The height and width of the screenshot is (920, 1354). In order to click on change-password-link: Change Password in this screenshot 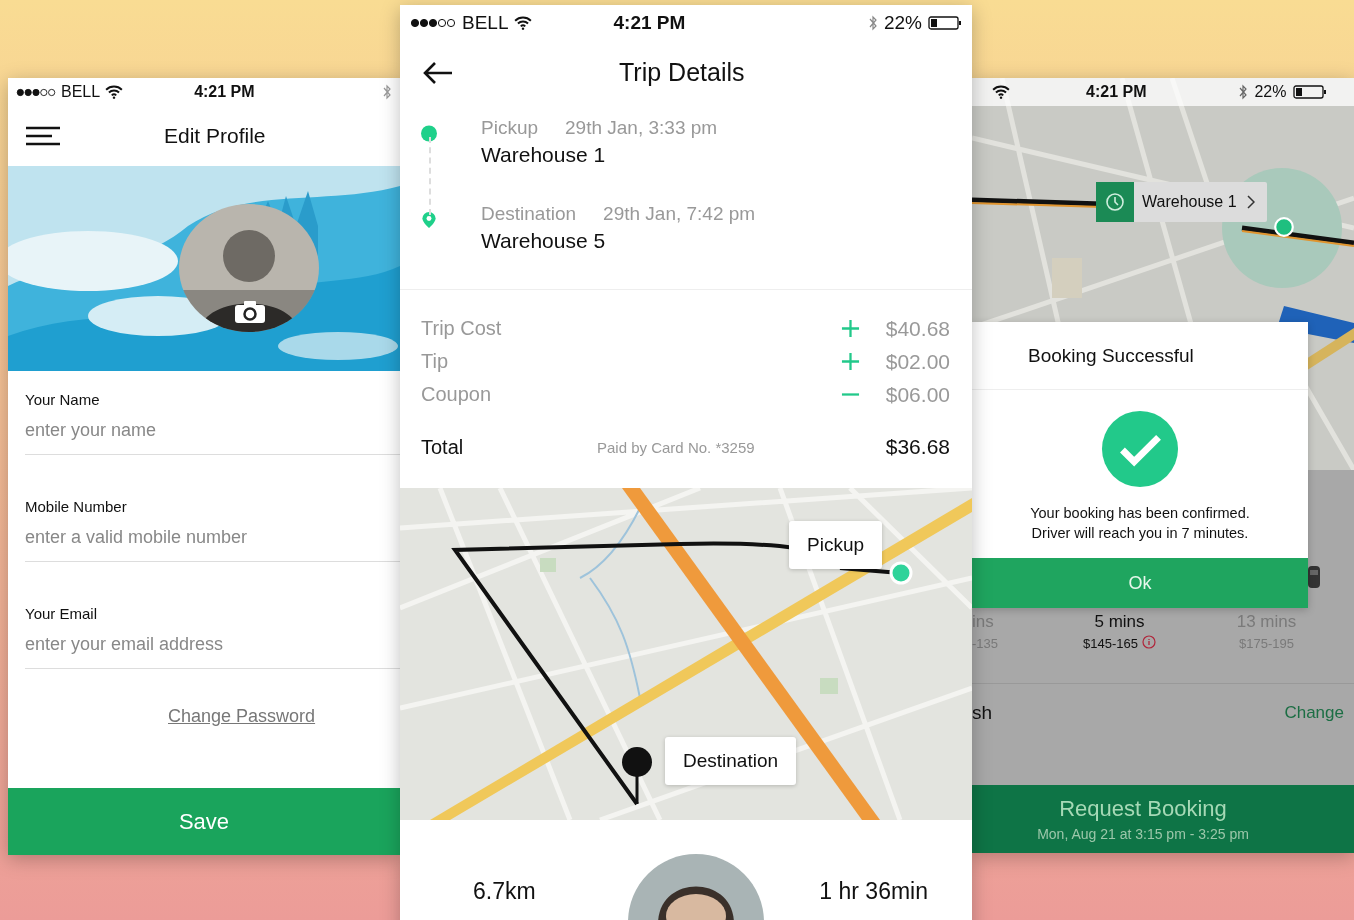, I will do `click(242, 716)`.